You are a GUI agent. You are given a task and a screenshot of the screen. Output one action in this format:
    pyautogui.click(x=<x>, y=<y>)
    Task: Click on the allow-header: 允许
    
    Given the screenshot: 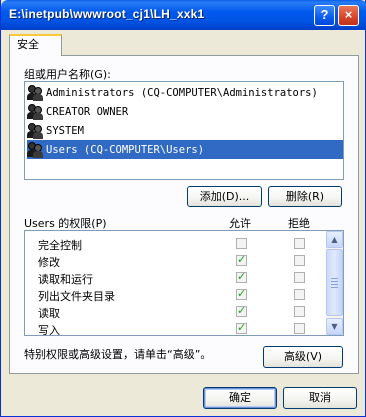 What is the action you would take?
    pyautogui.click(x=240, y=223)
    